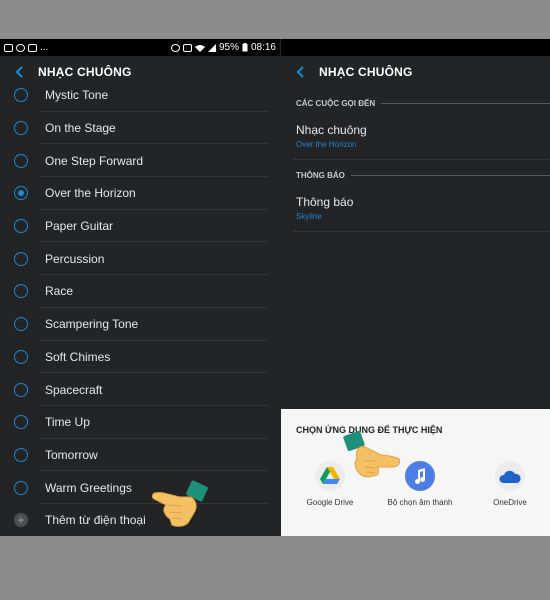  What do you see at coordinates (510, 476) in the screenshot?
I see `onedrive-icon` at bounding box center [510, 476].